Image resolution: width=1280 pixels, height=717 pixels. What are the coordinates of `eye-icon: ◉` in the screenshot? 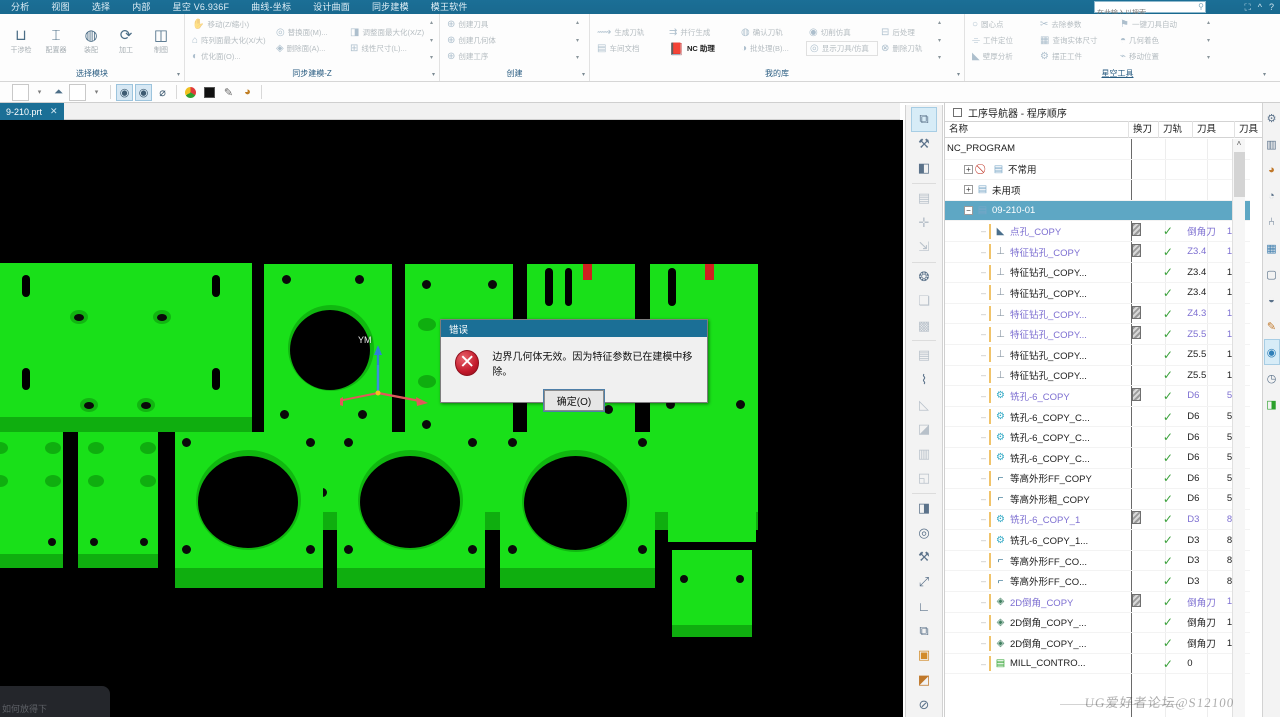 It's located at (143, 92).